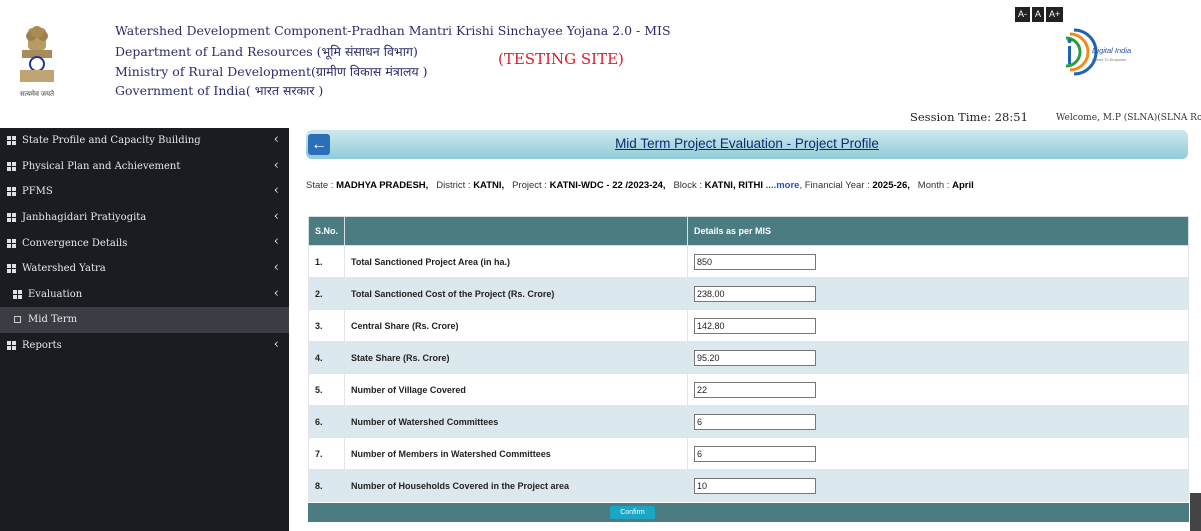 The height and width of the screenshot is (531, 1201). What do you see at coordinates (326, 453) in the screenshot?
I see `row-sno: 7.` at bounding box center [326, 453].